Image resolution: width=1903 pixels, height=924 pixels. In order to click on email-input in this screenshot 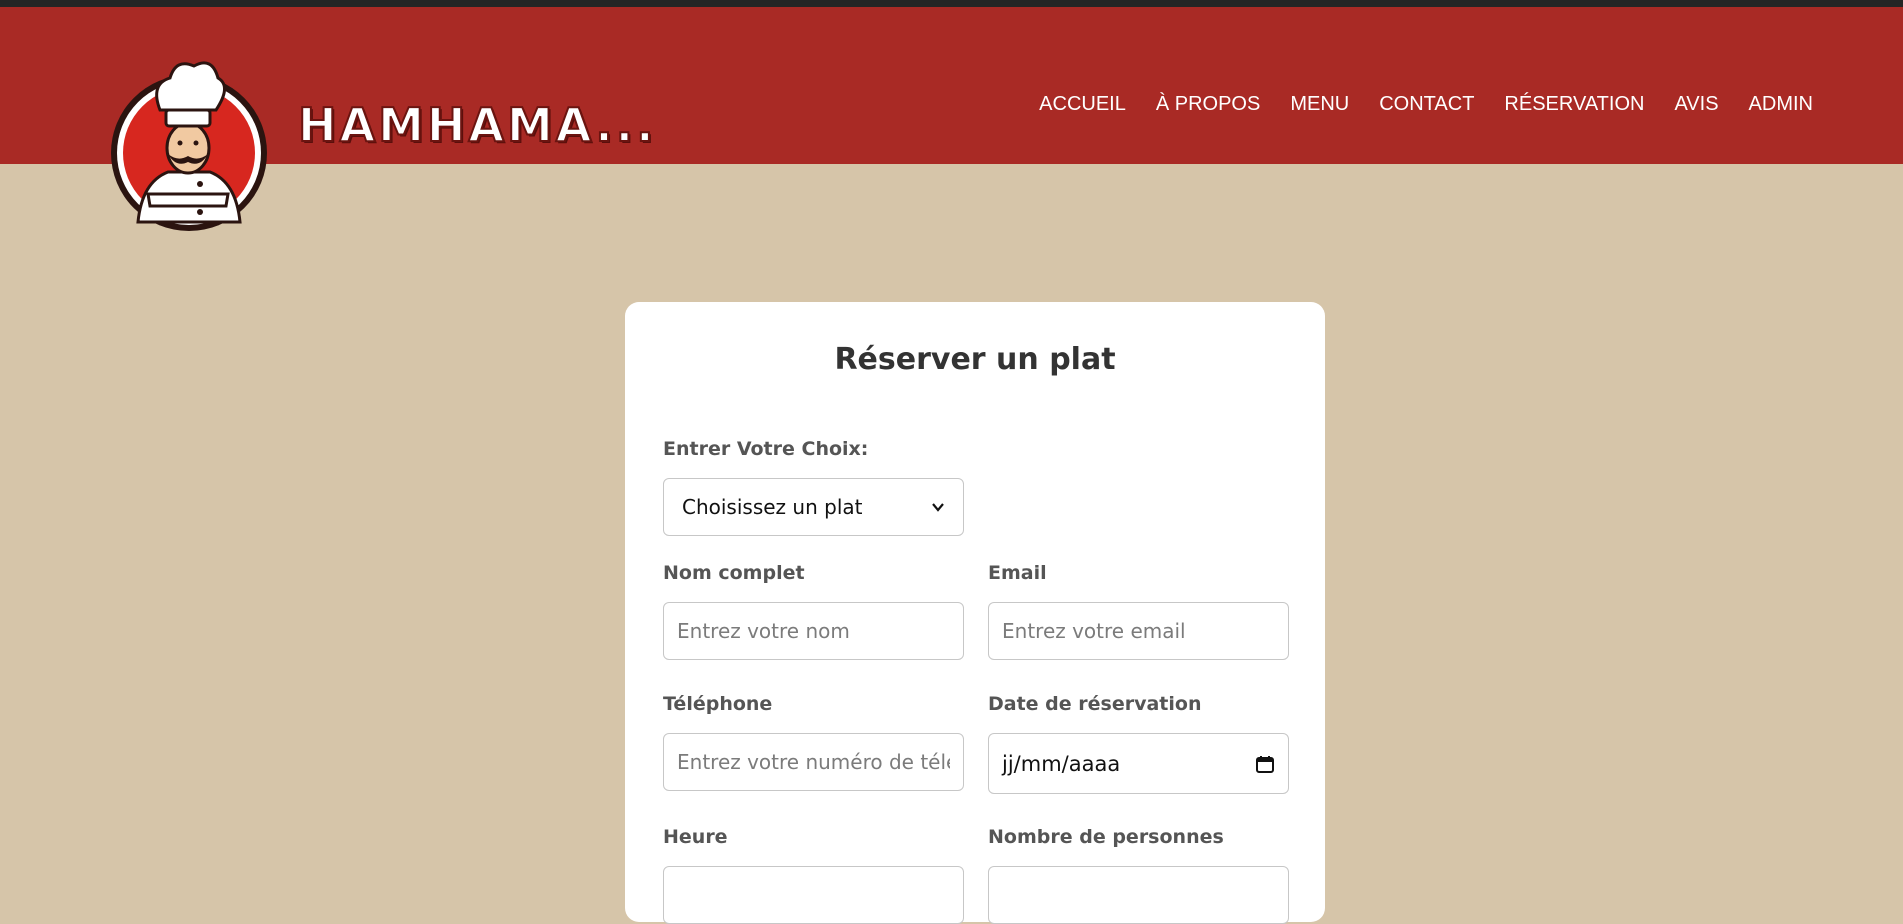, I will do `click(1138, 631)`.